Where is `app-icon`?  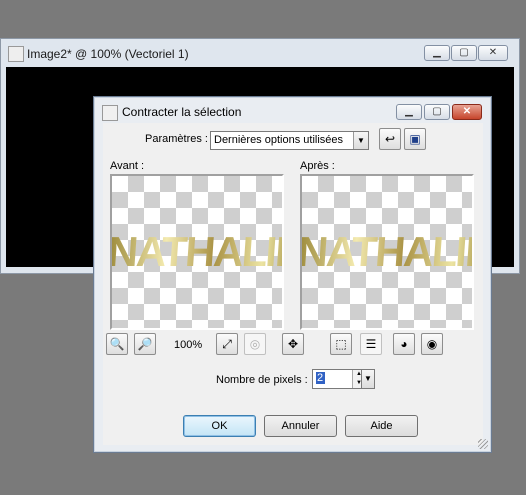
app-icon is located at coordinates (16, 54).